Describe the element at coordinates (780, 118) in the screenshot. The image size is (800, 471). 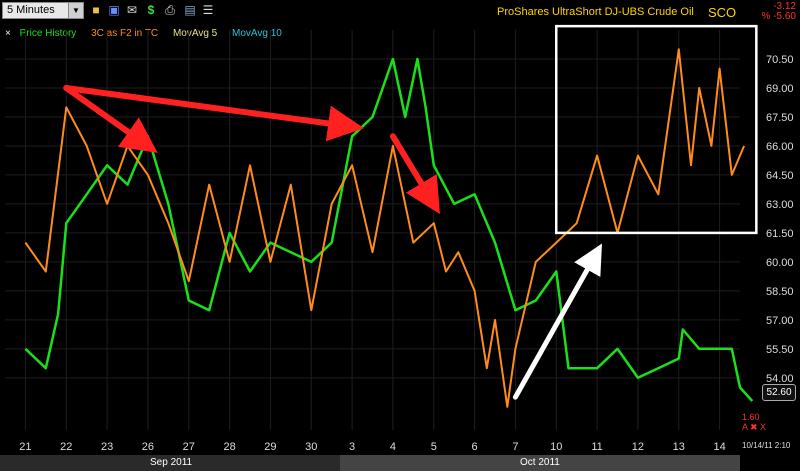
I see `y-tick-label: 67.50` at that location.